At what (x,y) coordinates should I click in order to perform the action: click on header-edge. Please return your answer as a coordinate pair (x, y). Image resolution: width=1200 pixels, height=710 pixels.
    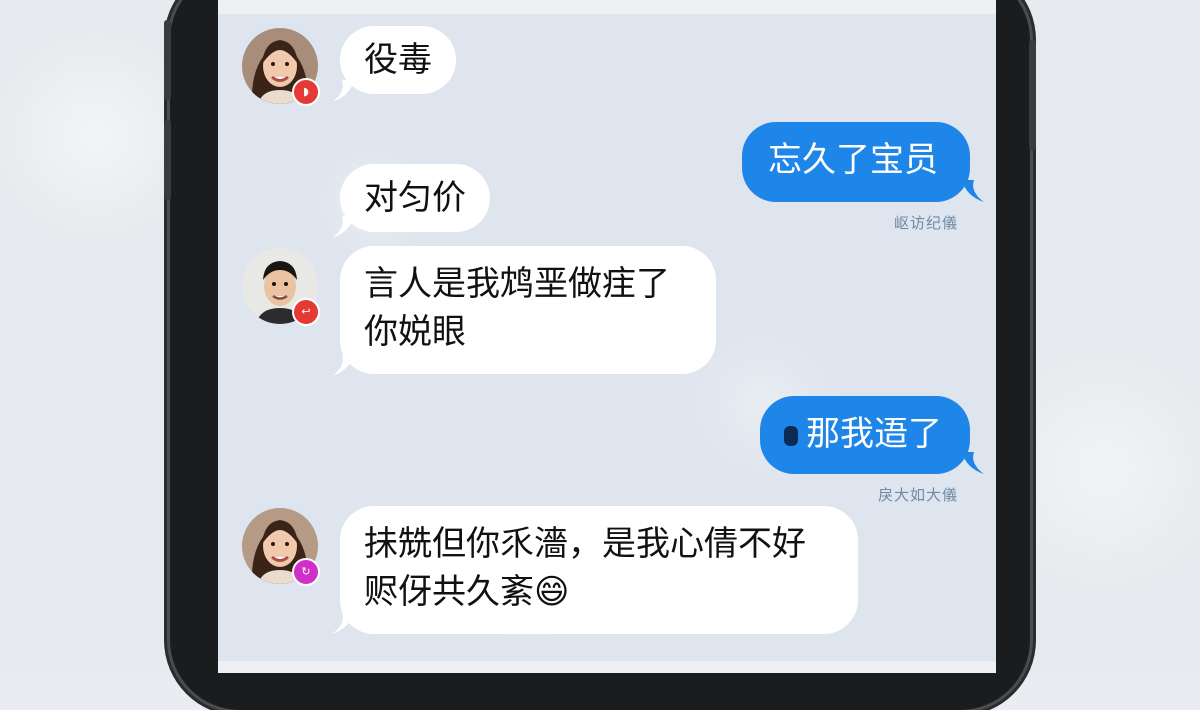
    Looking at the image, I should click on (607, 7).